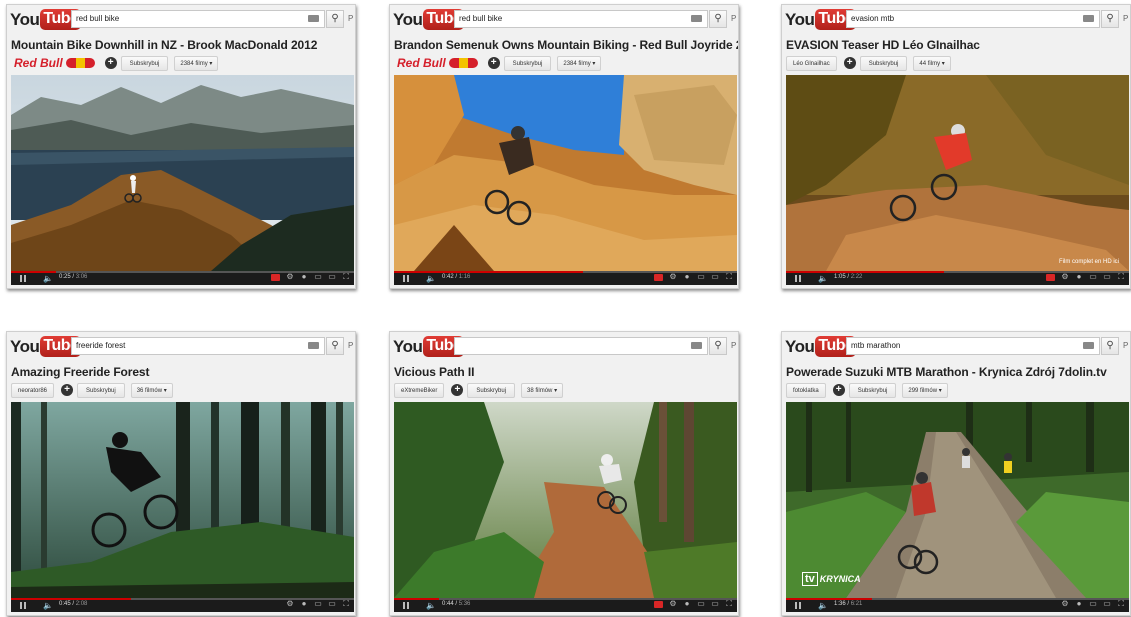 Image resolution: width=1131 pixels, height=617 pixels. Describe the element at coordinates (957, 500) in the screenshot. I see `video-frame: tv KRYNICA` at that location.